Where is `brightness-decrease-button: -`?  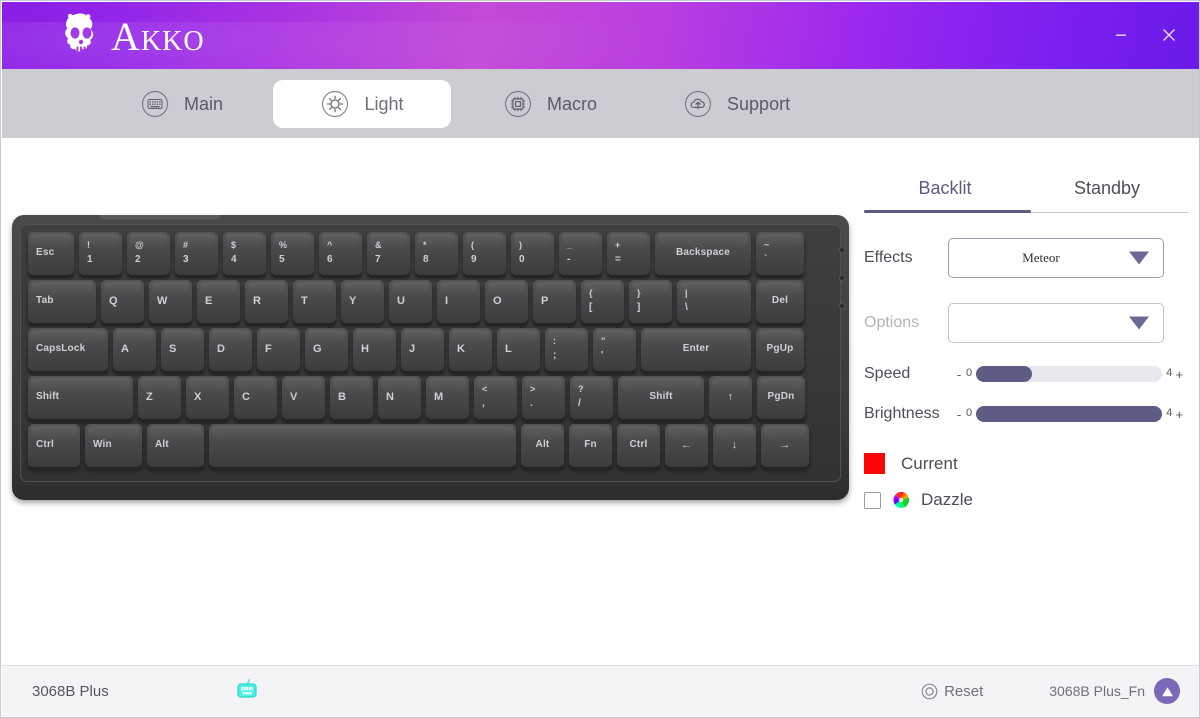
brightness-decrease-button: - is located at coordinates (959, 414).